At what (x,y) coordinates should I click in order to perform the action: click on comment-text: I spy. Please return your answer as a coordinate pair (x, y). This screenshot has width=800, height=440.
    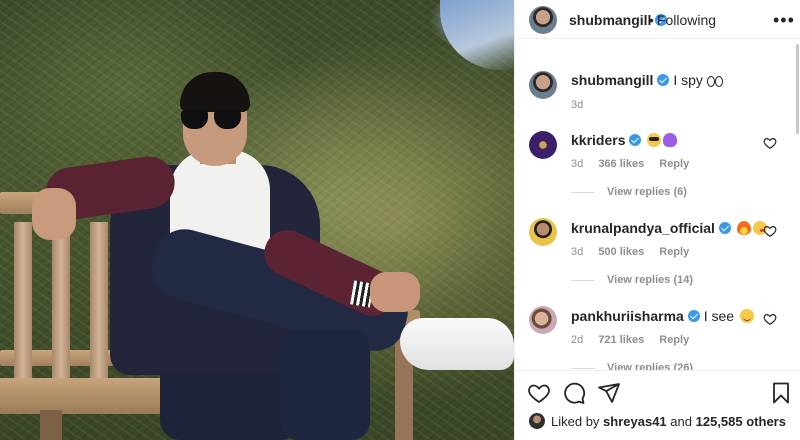
    Looking at the image, I should click on (688, 80).